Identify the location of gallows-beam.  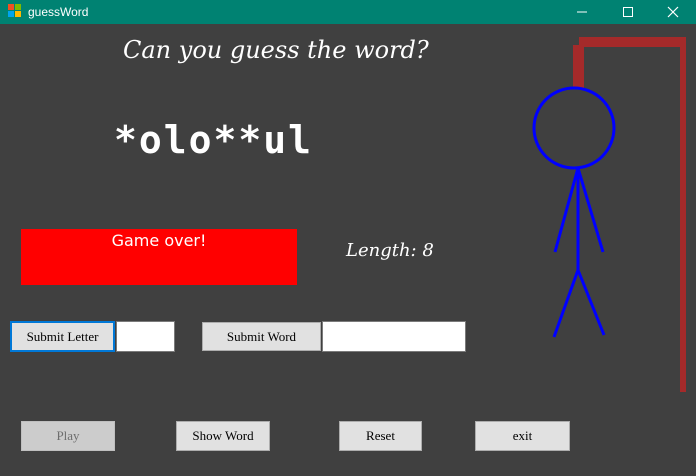
(632, 42).